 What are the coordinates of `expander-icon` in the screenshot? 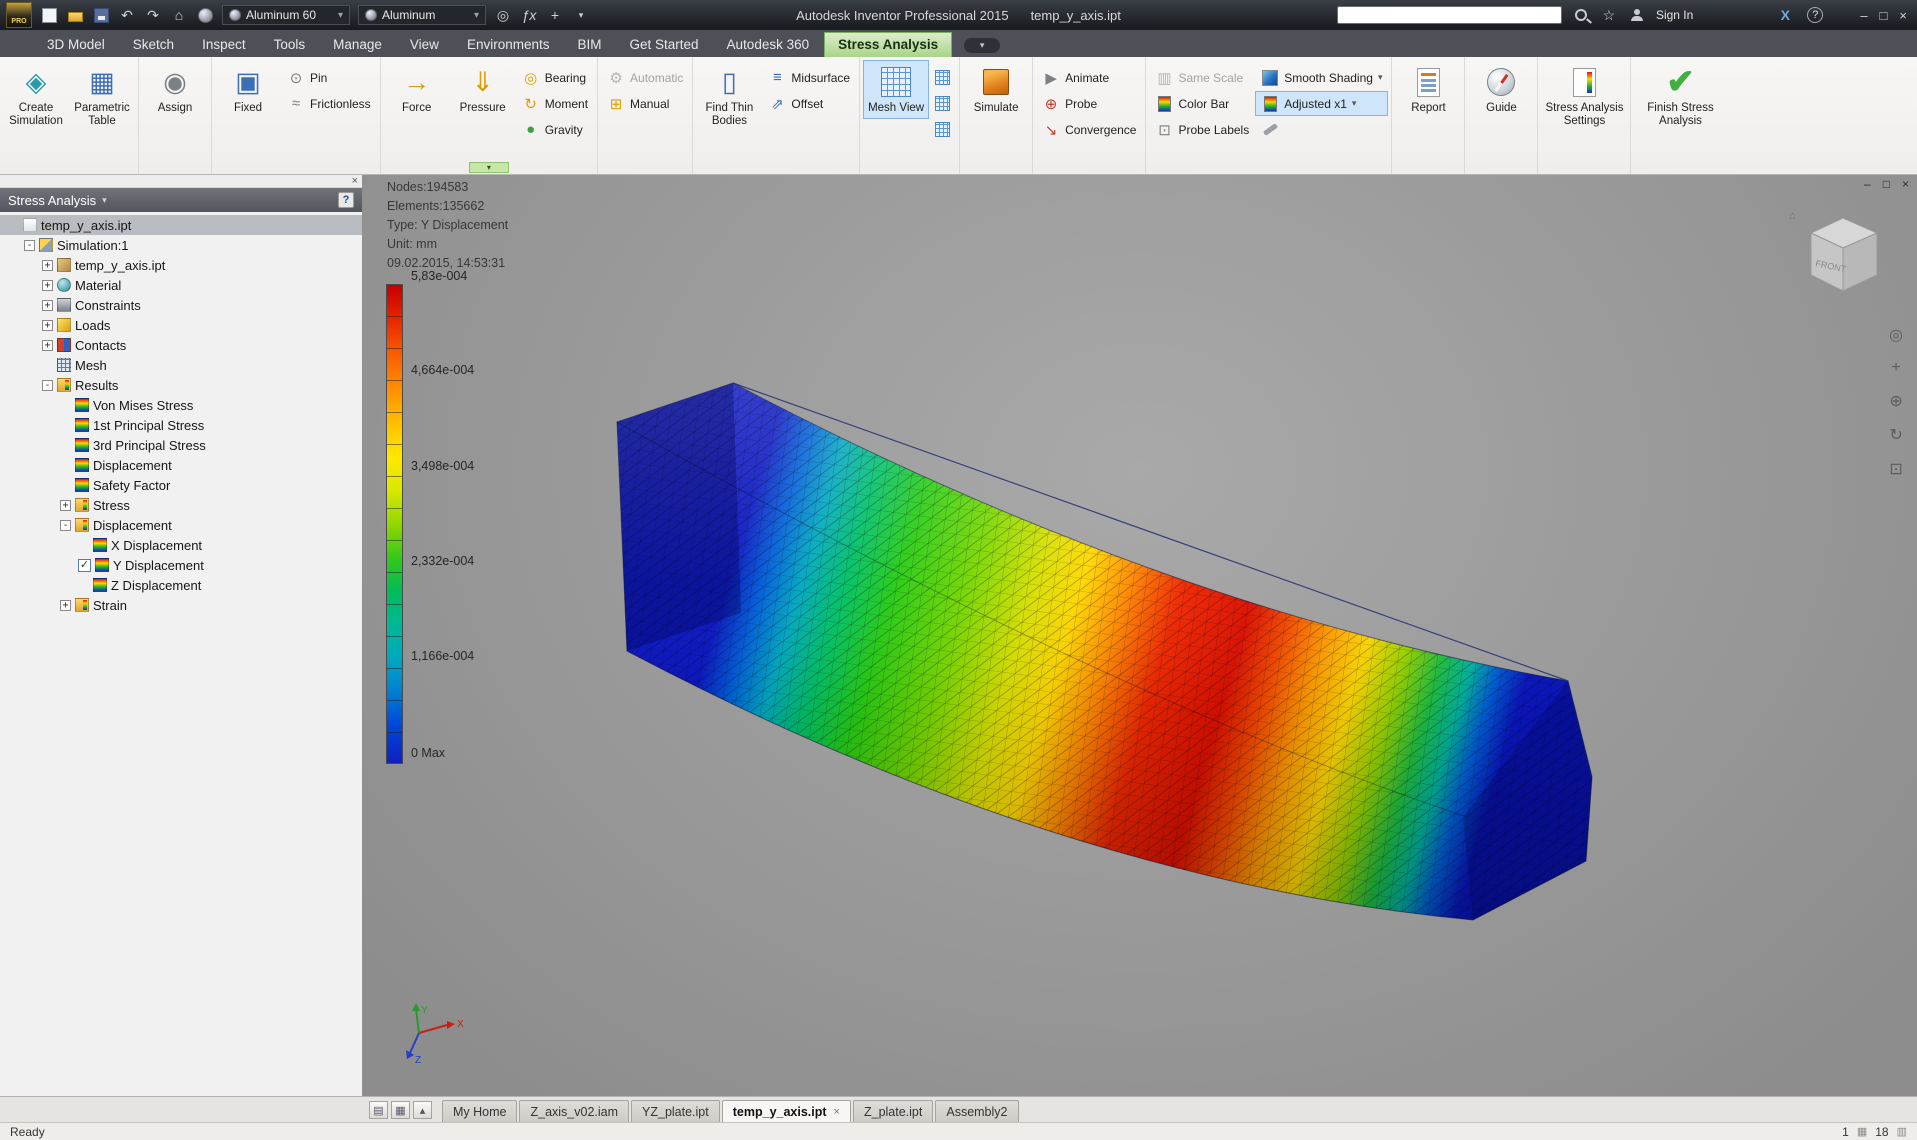 It's located at (13, 225).